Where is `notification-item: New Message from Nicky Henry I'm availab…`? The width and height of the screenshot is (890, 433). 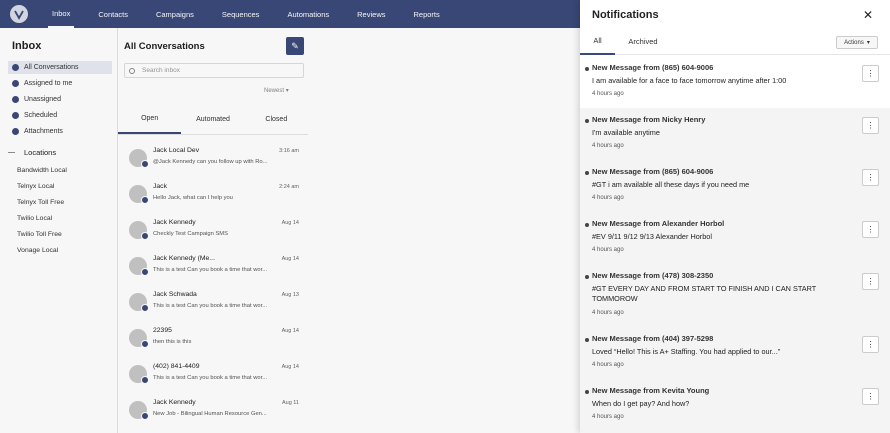 notification-item: New Message from Nicky Henry I'm availab… is located at coordinates (735, 134).